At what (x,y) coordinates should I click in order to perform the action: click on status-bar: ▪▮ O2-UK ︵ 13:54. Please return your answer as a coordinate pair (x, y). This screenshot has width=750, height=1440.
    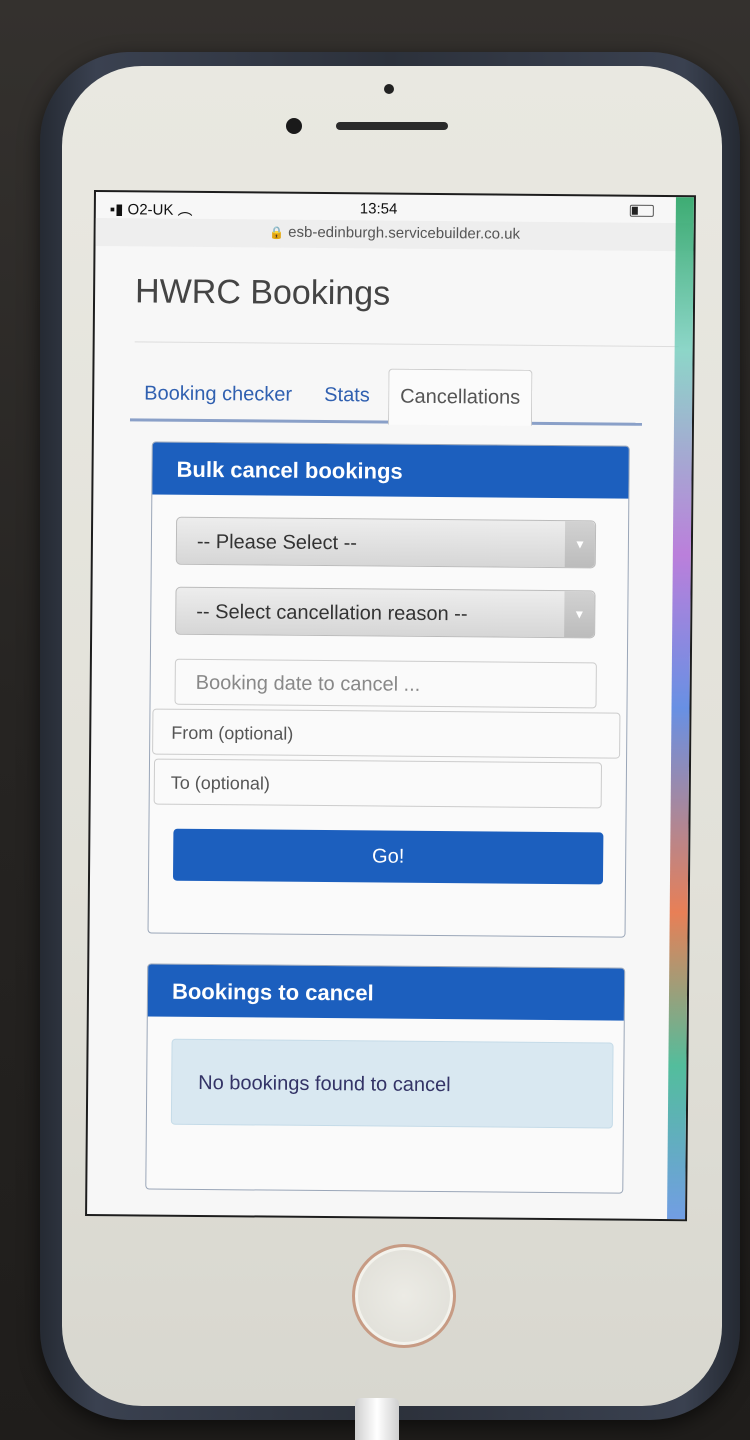
    Looking at the image, I should click on (395, 208).